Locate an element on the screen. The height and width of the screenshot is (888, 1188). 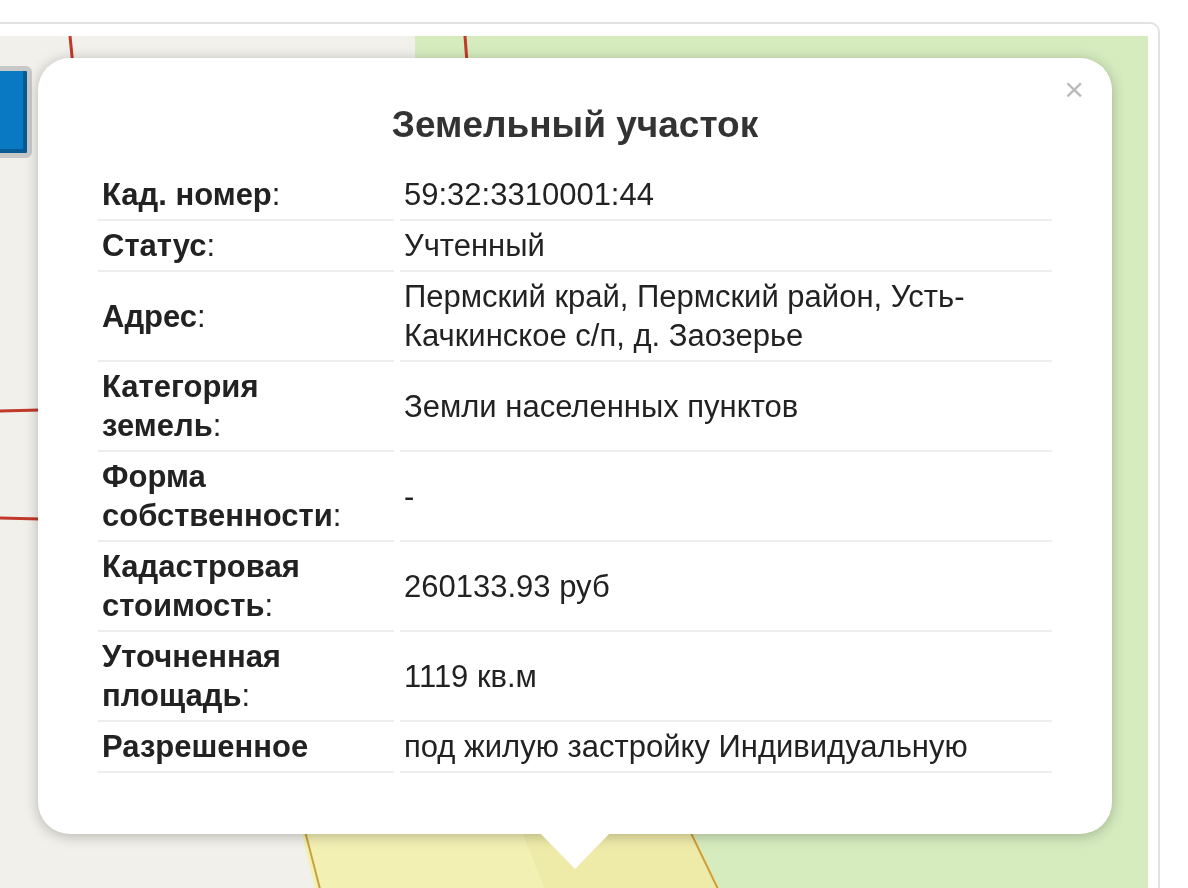
map-layer-button is located at coordinates (16, 112).